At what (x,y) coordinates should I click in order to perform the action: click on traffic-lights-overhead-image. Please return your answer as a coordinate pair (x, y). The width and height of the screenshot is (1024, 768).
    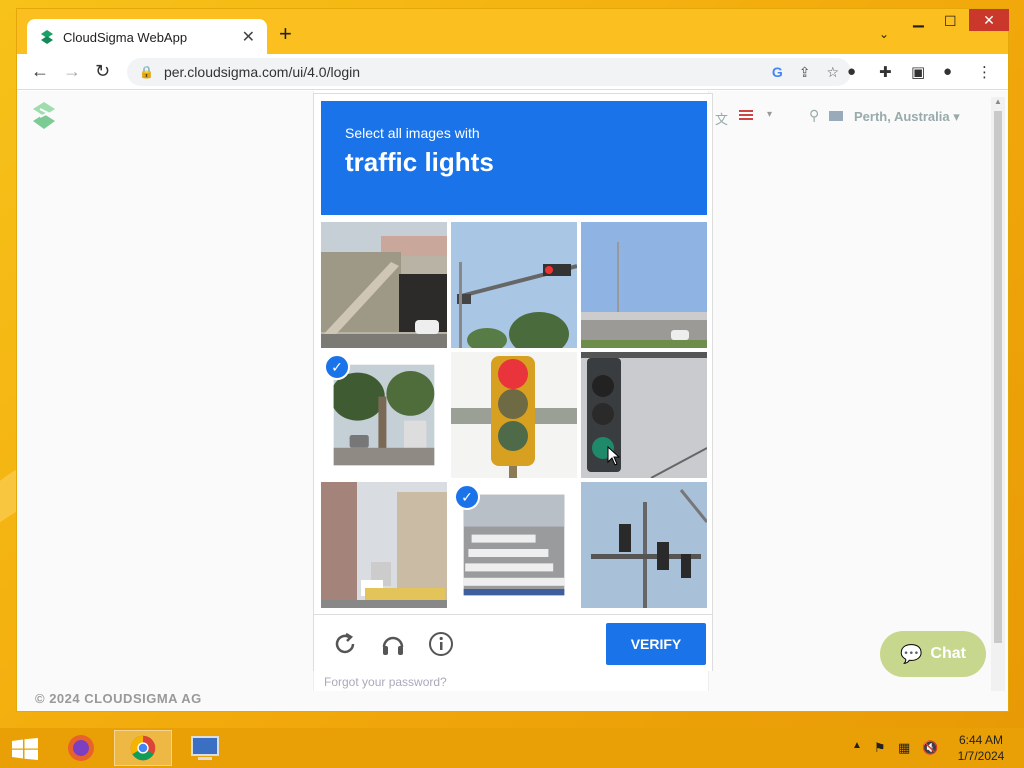
    Looking at the image, I should click on (644, 545).